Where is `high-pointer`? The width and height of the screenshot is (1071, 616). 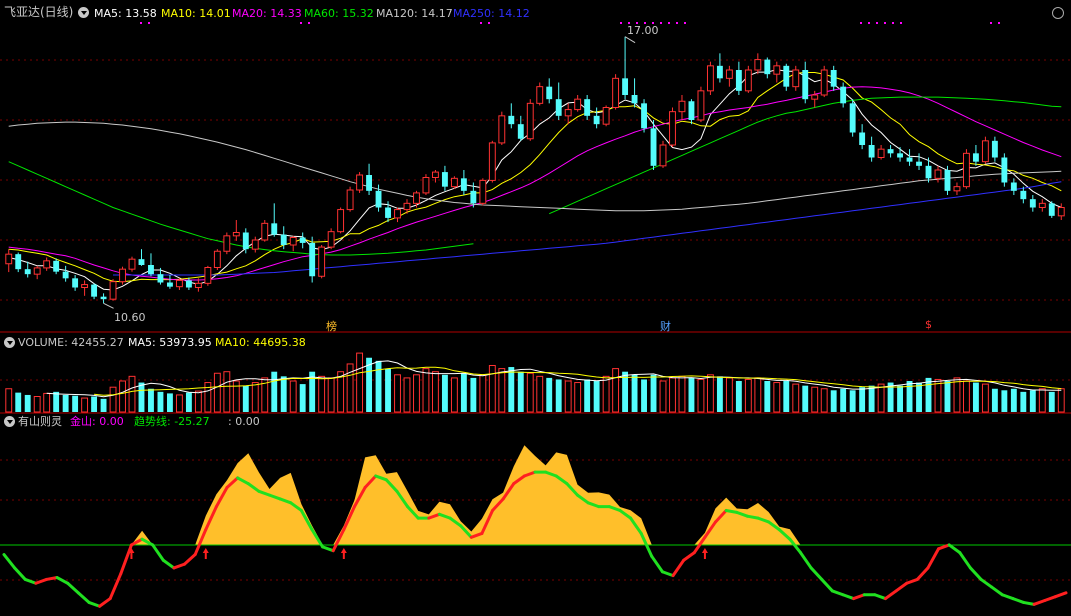
high-pointer is located at coordinates (630, 40).